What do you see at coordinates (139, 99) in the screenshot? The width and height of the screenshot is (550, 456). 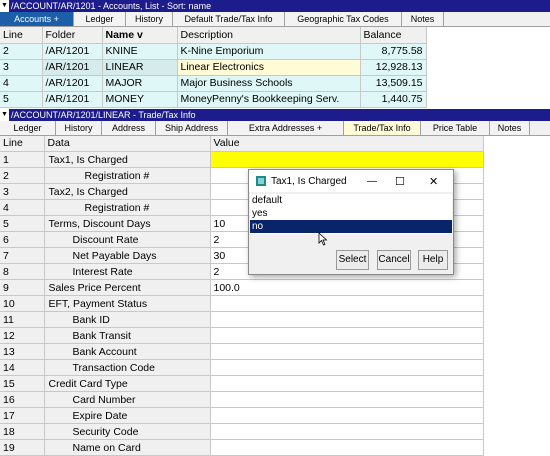 I see `cell-name: MONEY` at bounding box center [139, 99].